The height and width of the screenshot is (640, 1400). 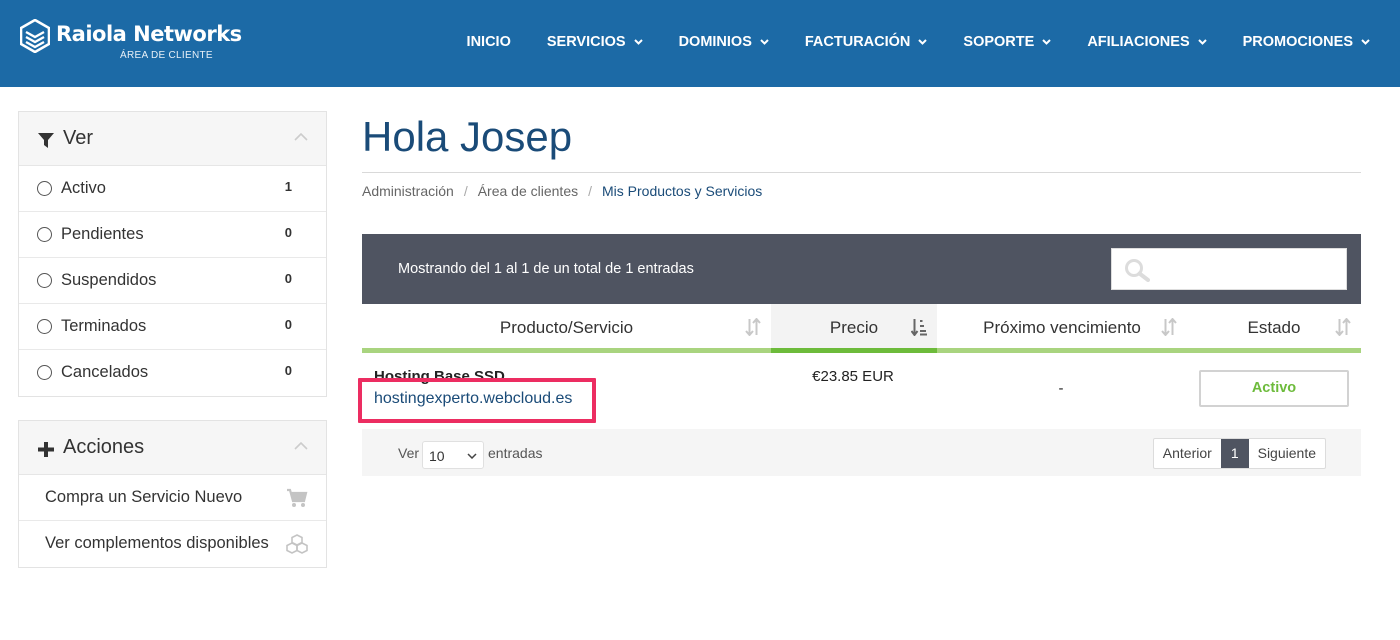 I want to click on breadcrumb-item: Área de clientes, so click(x=528, y=191).